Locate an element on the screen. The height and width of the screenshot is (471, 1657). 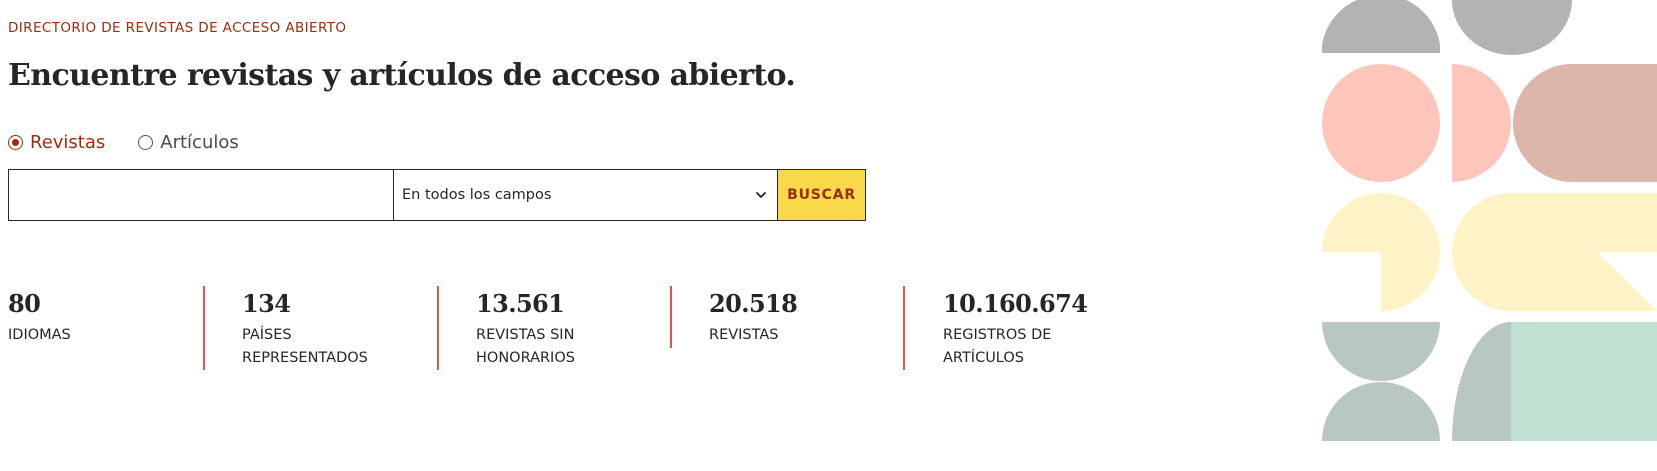
stat-value: 80 is located at coordinates (24, 303).